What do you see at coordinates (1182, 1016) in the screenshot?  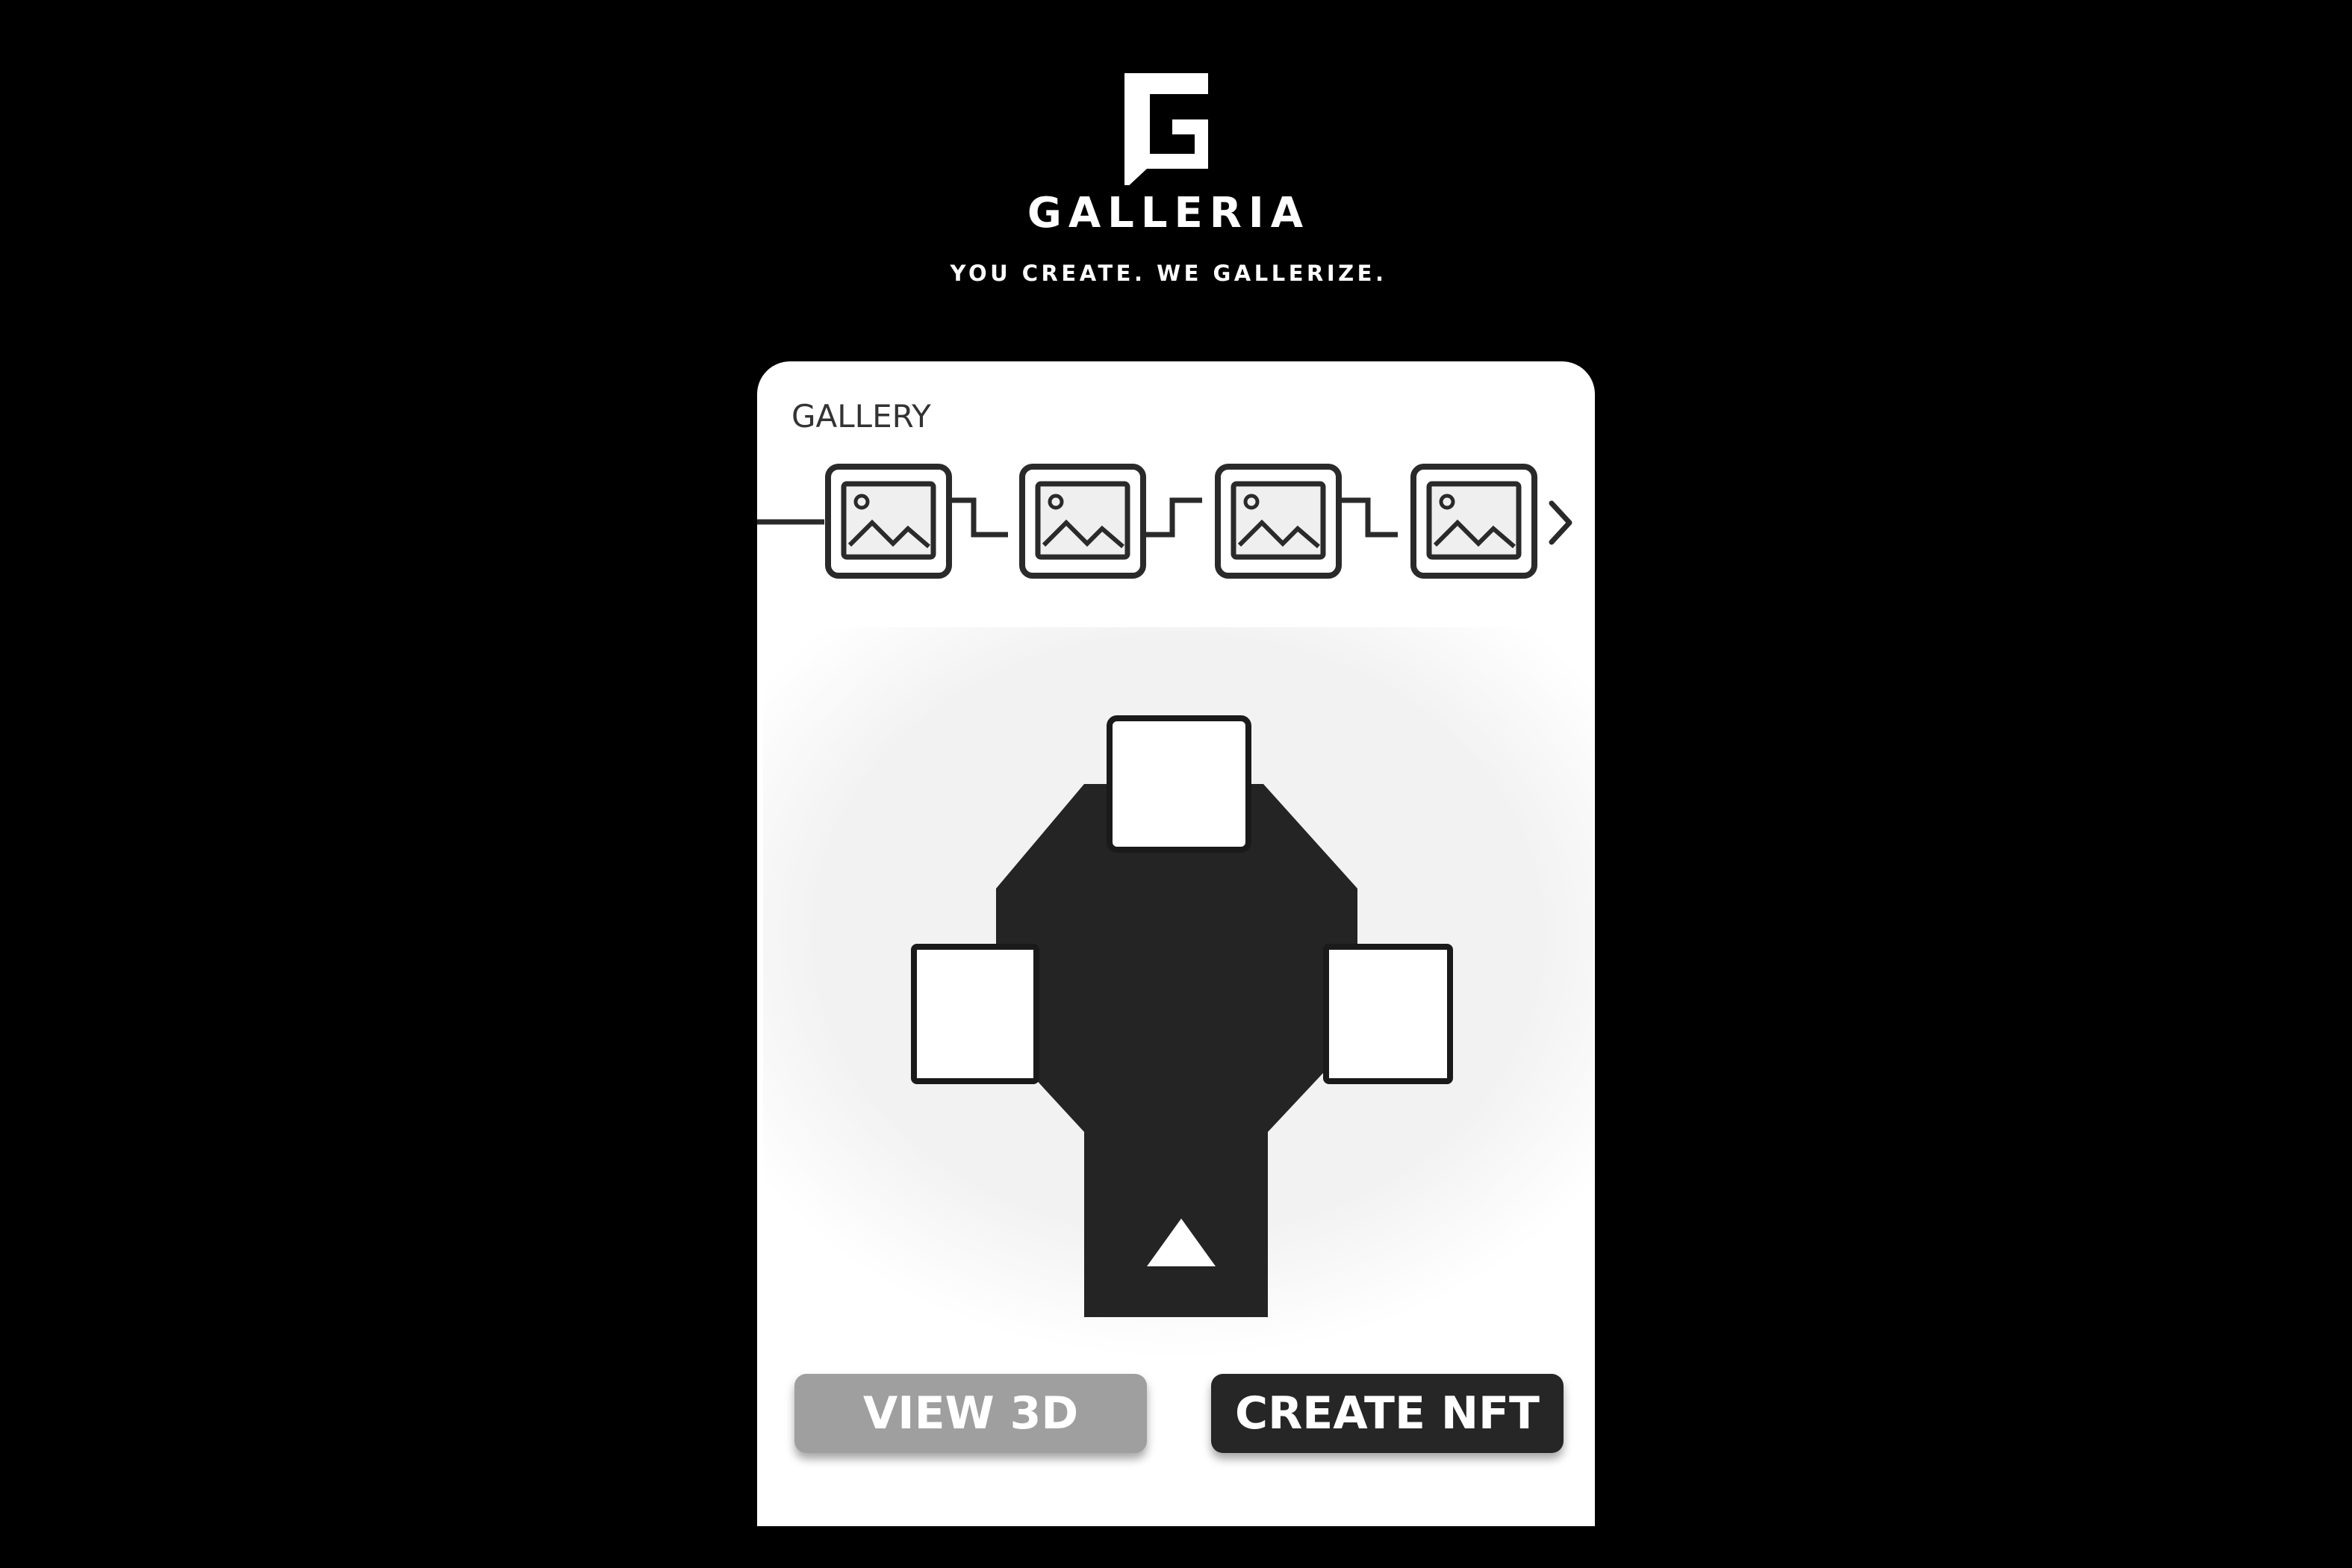 I see `floor-plan` at bounding box center [1182, 1016].